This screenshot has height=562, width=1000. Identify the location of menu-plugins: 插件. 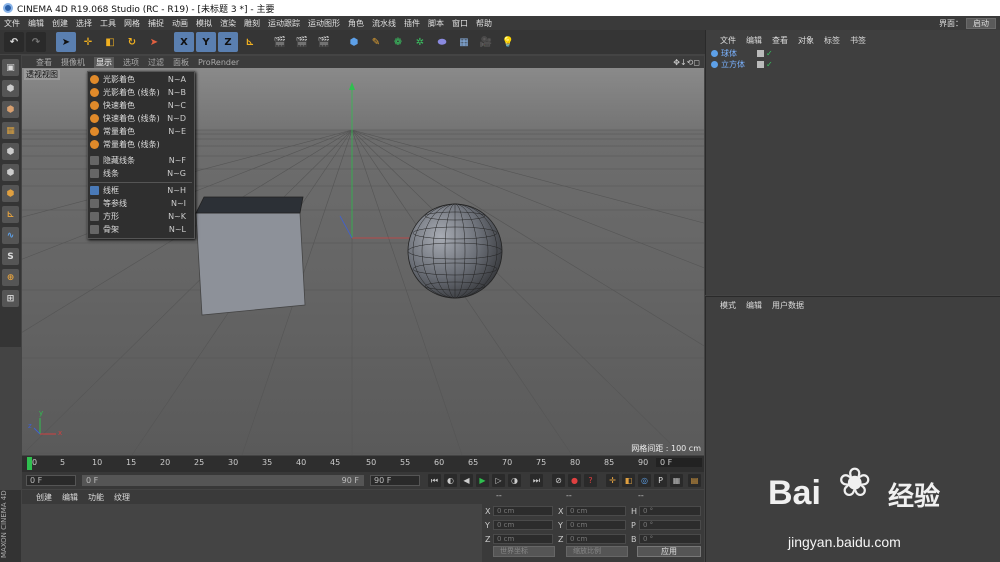
(412, 23).